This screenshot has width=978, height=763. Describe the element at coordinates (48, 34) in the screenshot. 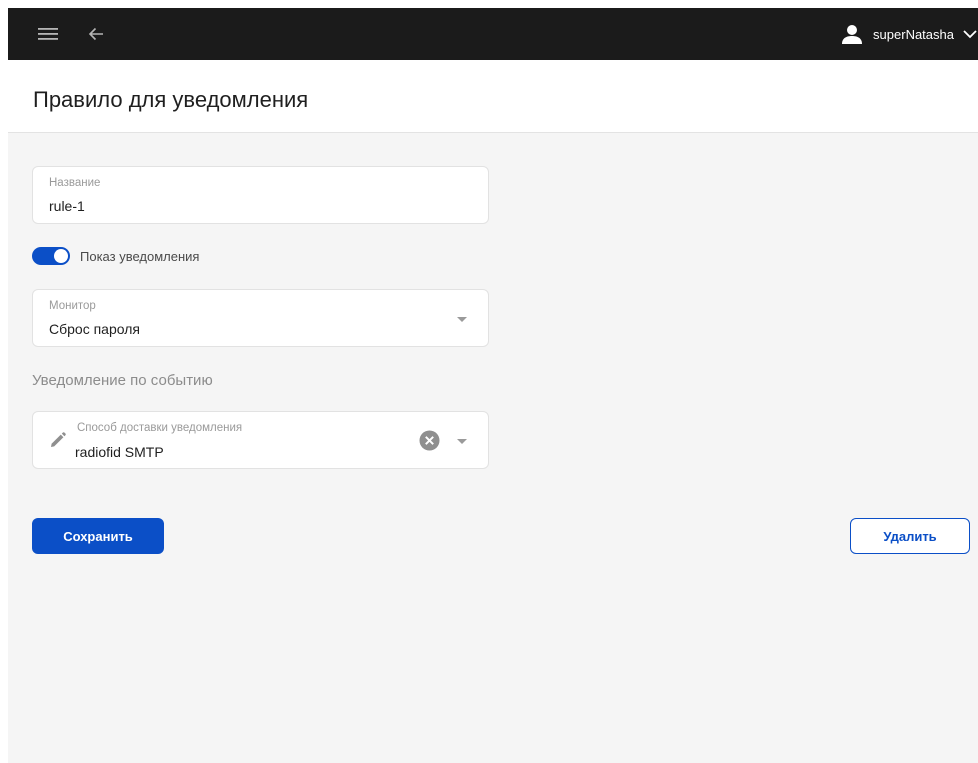

I see `hamburger-menu-icon` at that location.